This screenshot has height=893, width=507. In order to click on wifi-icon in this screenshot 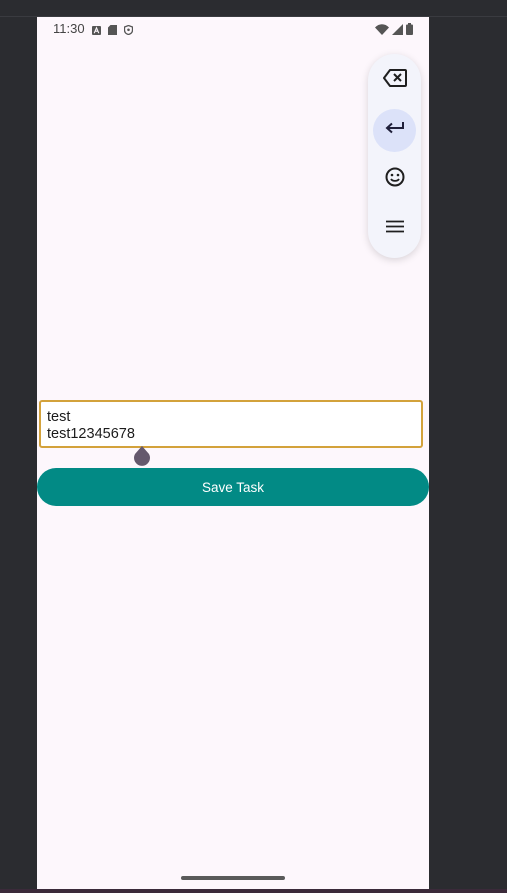, I will do `click(382, 31)`.